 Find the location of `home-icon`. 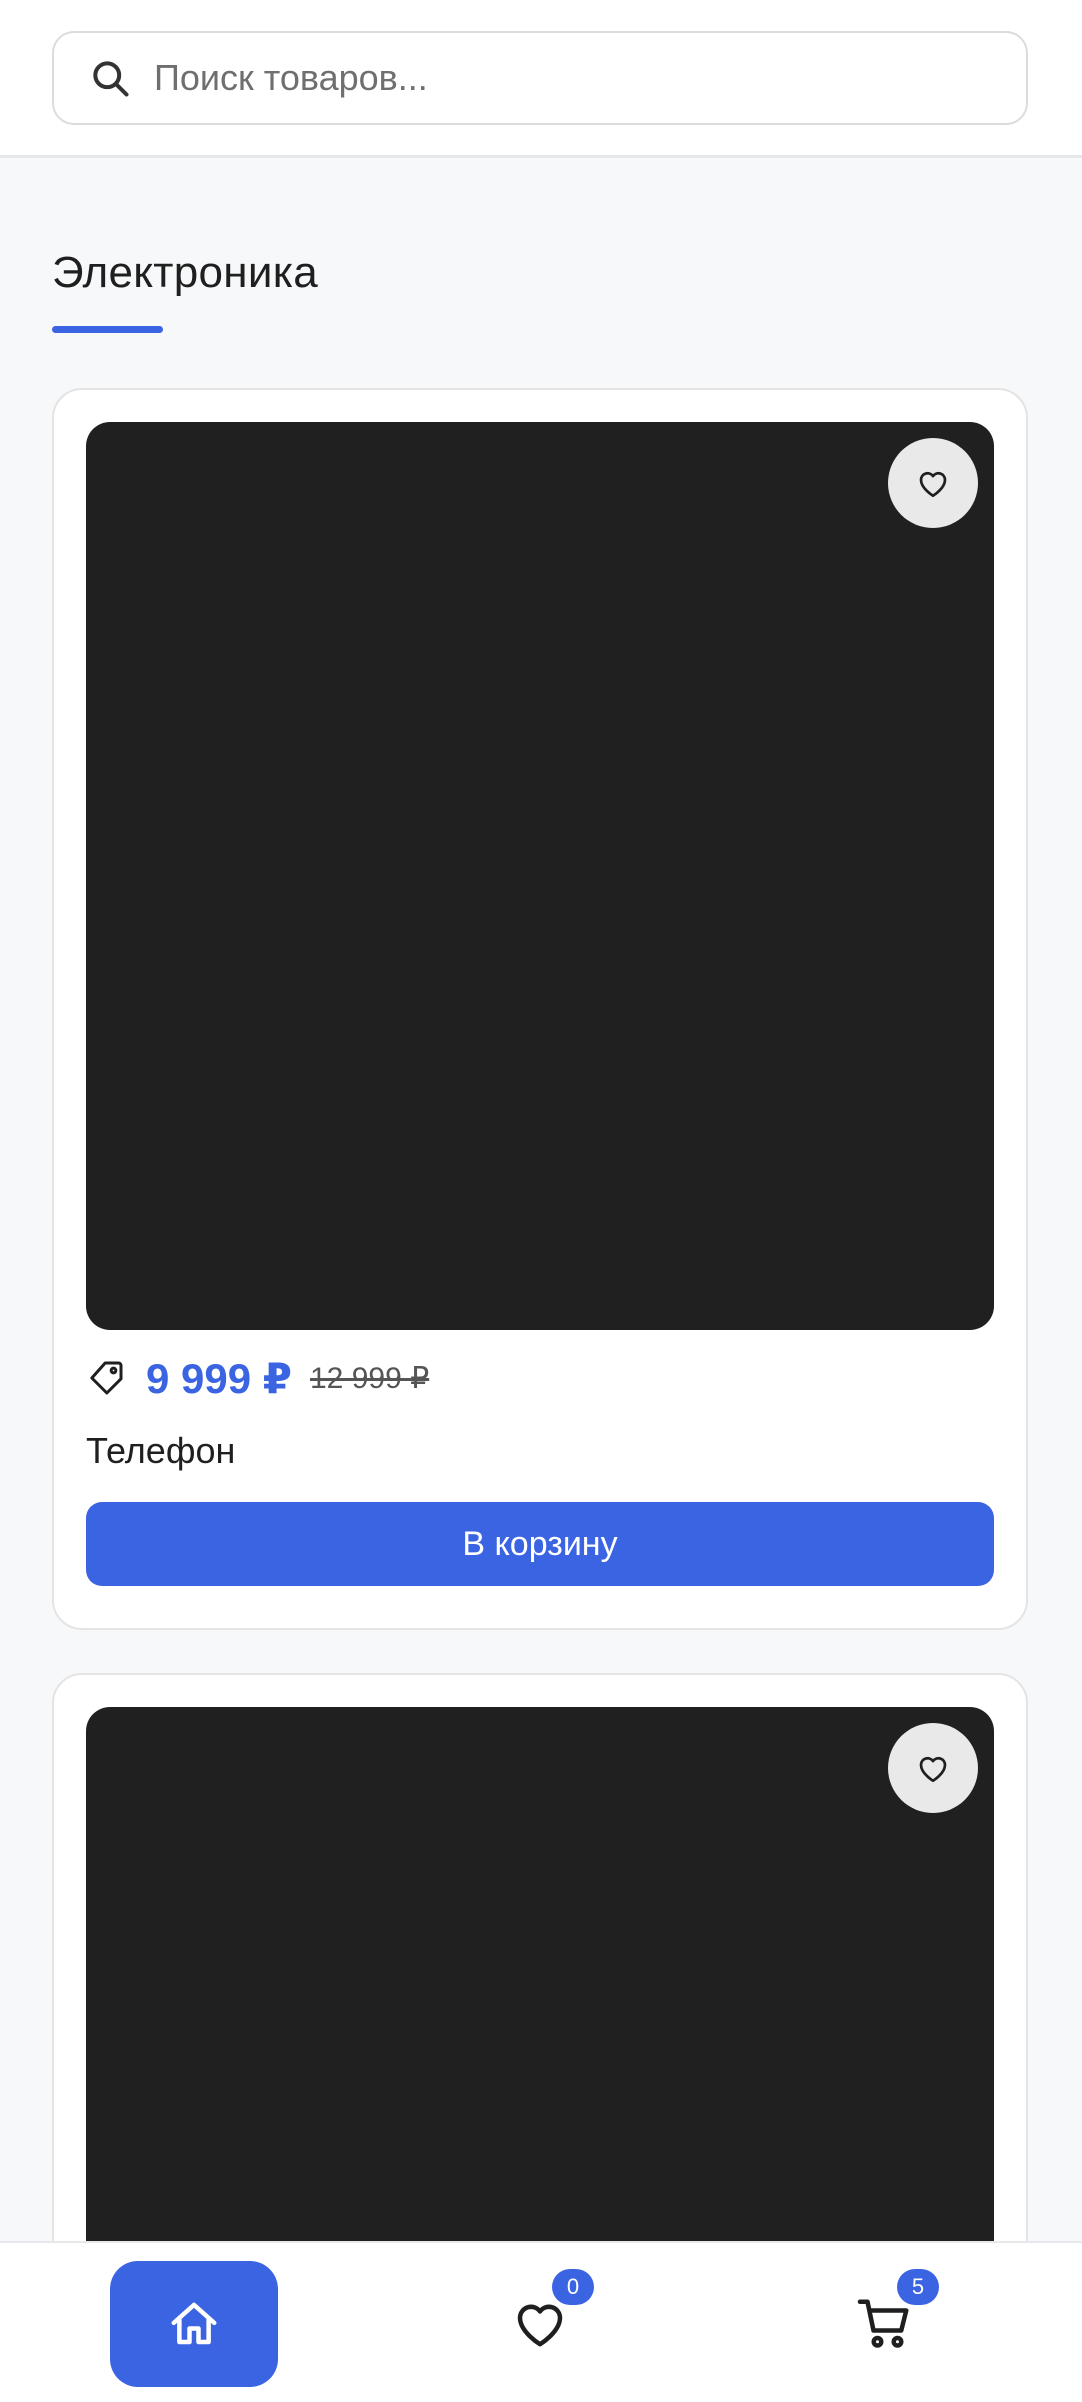

home-icon is located at coordinates (194, 2323).